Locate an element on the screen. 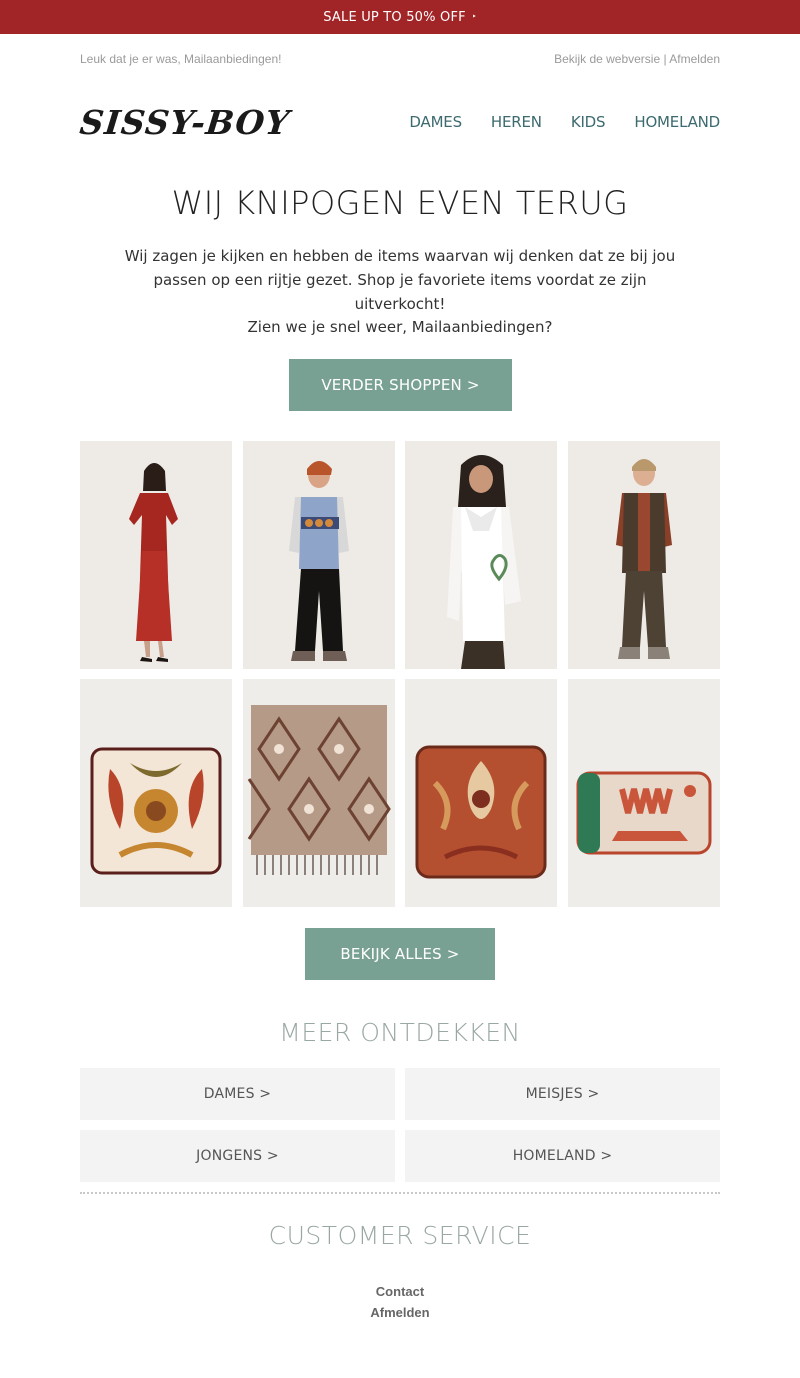  customer-service-title: CUSTOMER SERVICE is located at coordinates (400, 1235).